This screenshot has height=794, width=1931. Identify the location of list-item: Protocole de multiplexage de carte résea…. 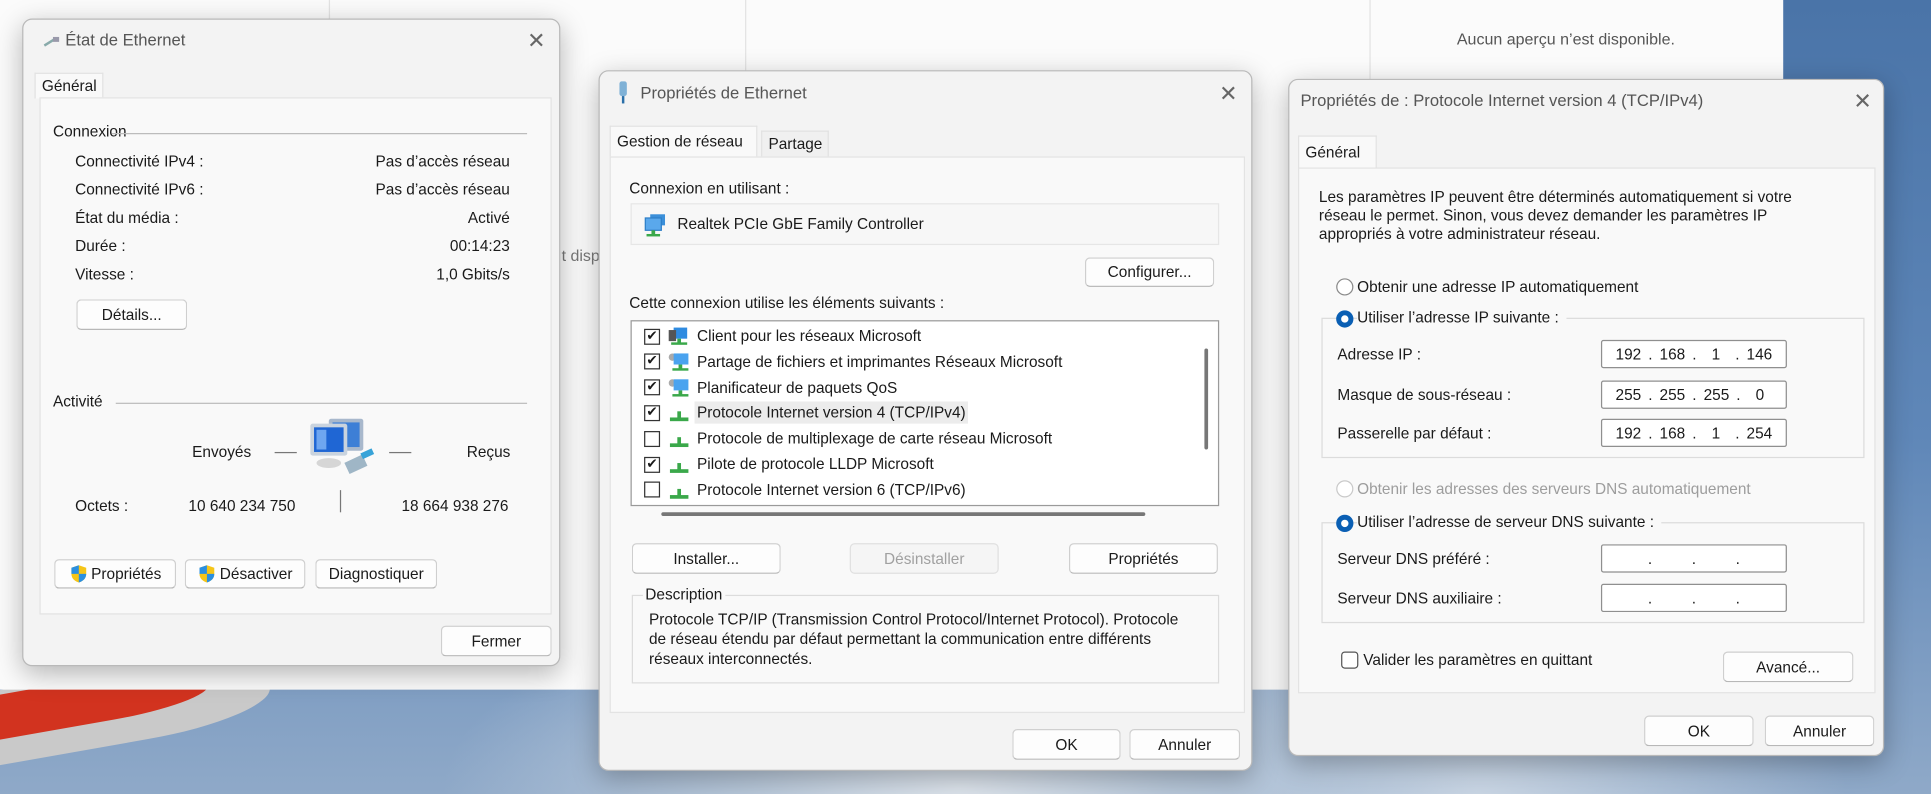
(915, 438).